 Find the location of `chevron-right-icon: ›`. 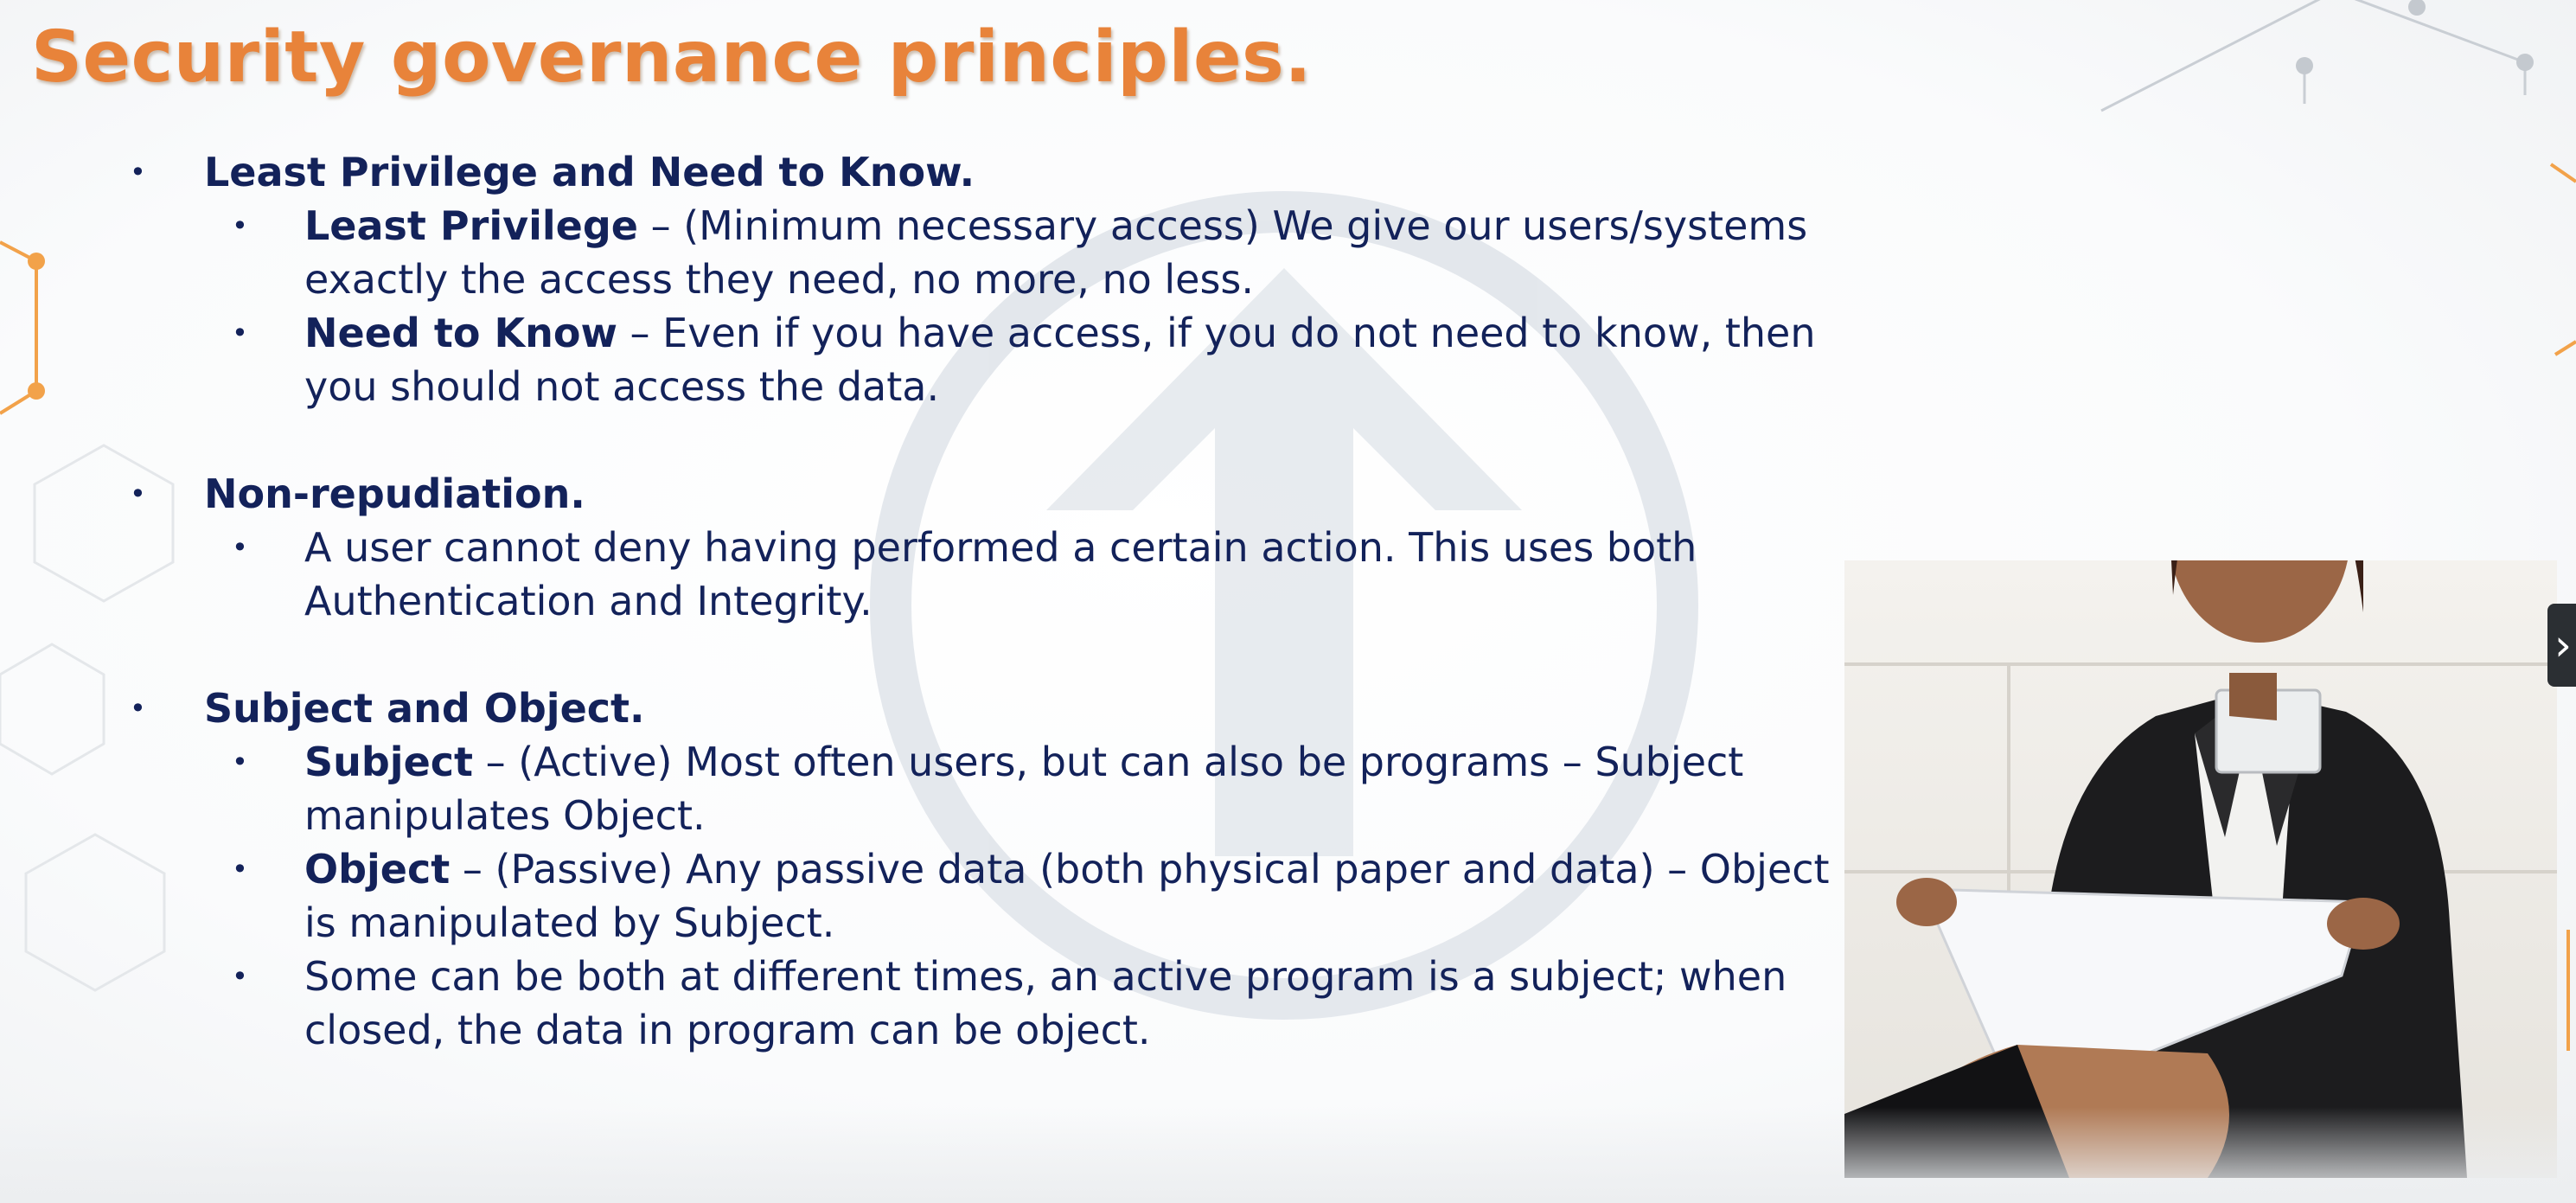

chevron-right-icon: › is located at coordinates (2563, 645).